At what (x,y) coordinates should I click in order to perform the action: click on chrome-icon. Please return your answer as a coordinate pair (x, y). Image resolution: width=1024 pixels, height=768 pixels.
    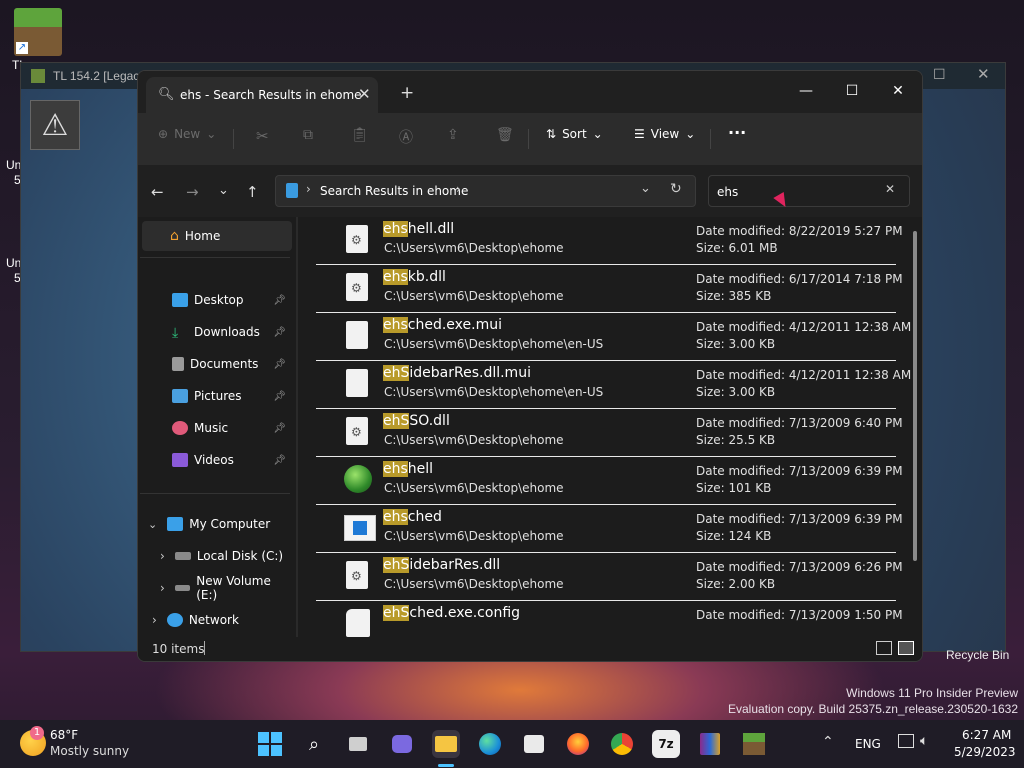
    Looking at the image, I should click on (622, 744).